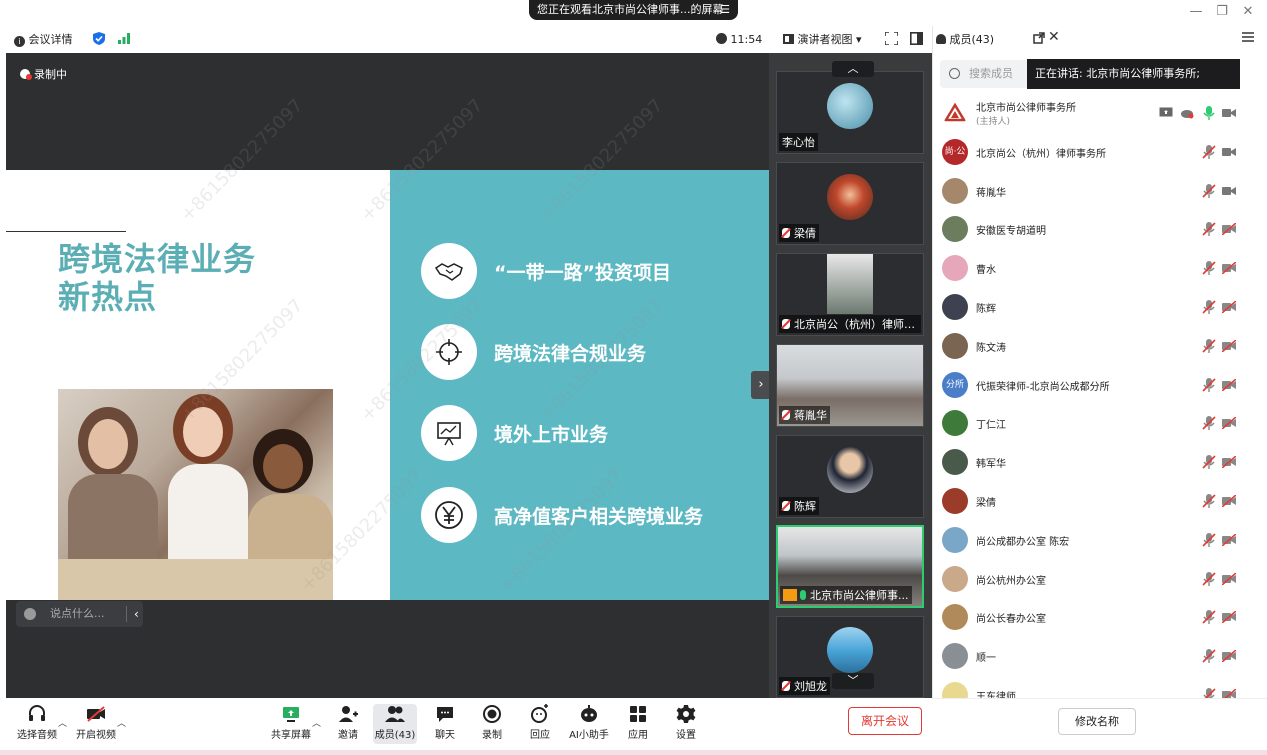 This screenshot has height=755, width=1267. Describe the element at coordinates (1248, 12) in the screenshot. I see `close-window-button: ✕` at that location.